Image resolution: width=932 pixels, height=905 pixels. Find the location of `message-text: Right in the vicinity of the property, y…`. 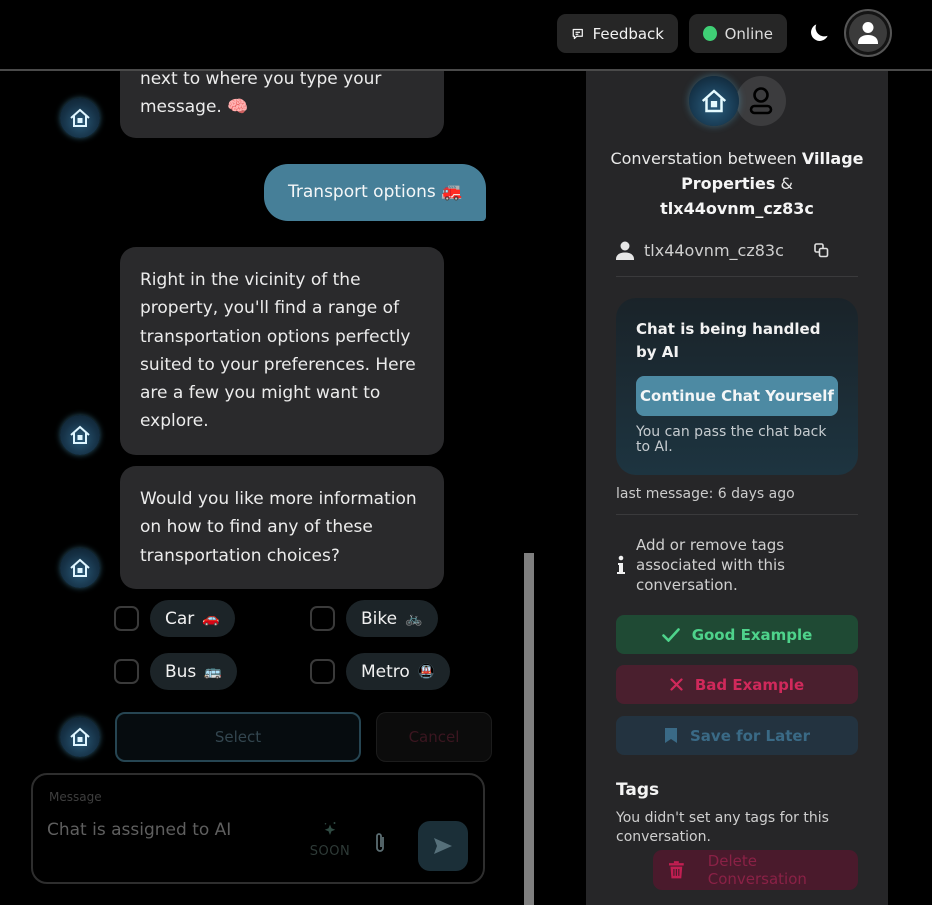

message-text: Right in the vicinity of the property, y… is located at coordinates (278, 351).